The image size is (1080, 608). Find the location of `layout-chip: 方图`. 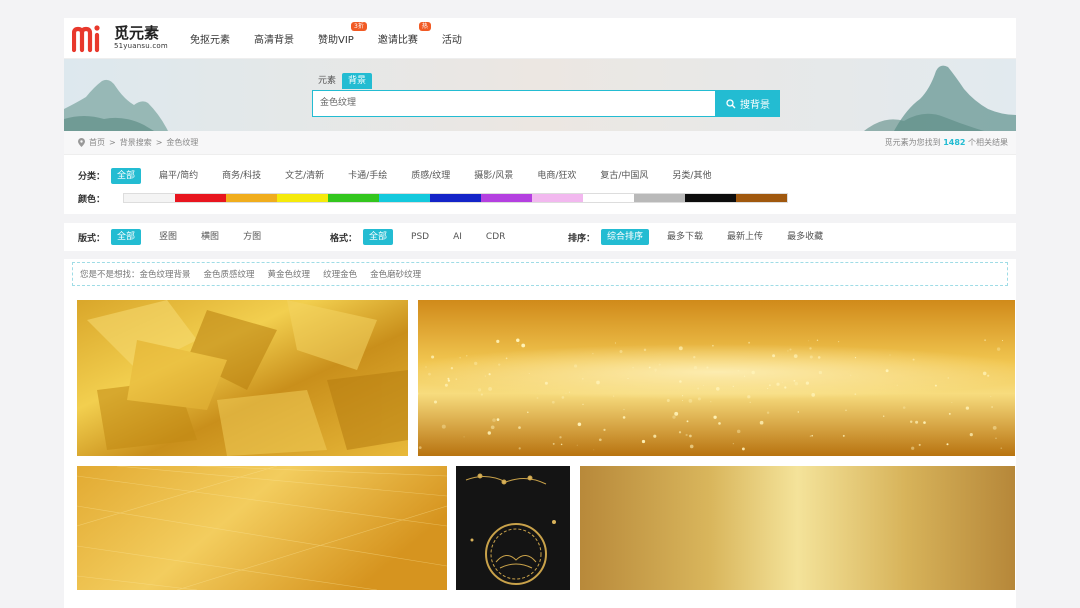

layout-chip: 方图 is located at coordinates (252, 237).